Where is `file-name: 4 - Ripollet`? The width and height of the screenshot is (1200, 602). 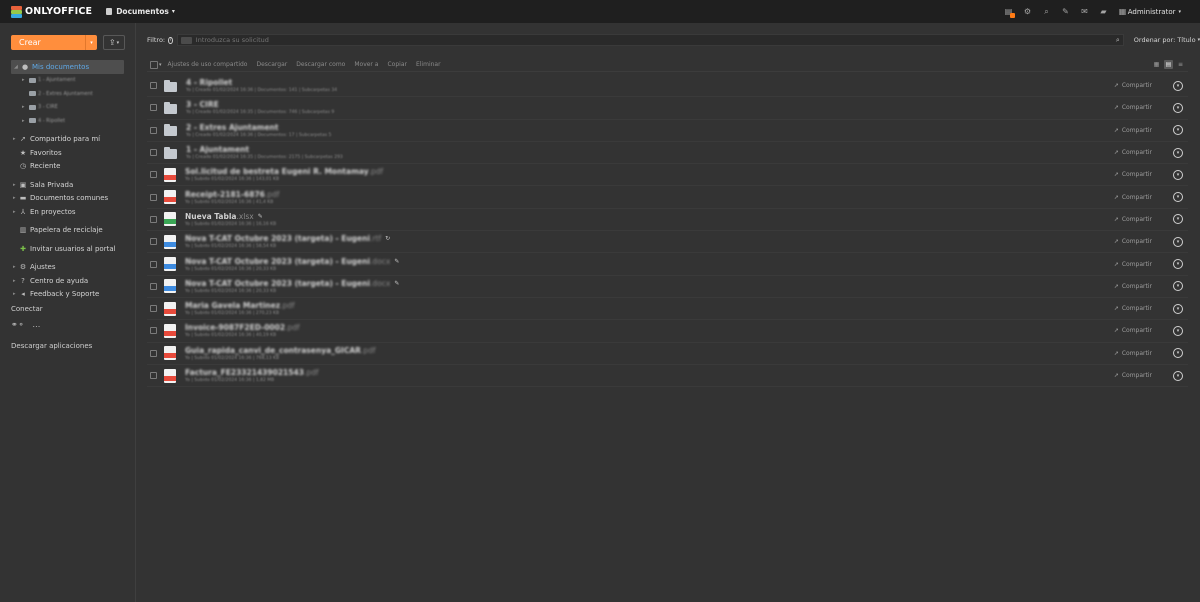 file-name: 4 - Ripollet is located at coordinates (209, 82).